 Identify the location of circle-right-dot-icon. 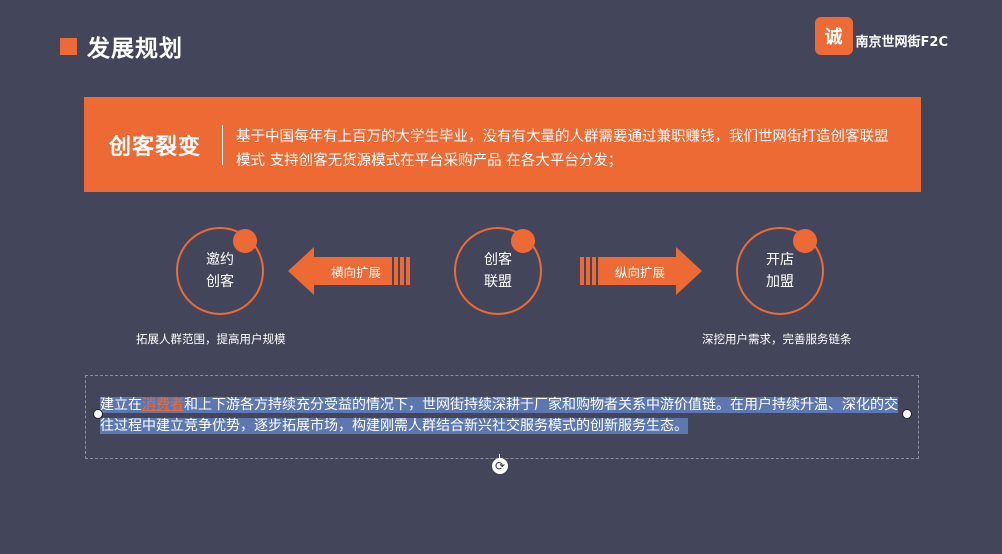
(805, 241).